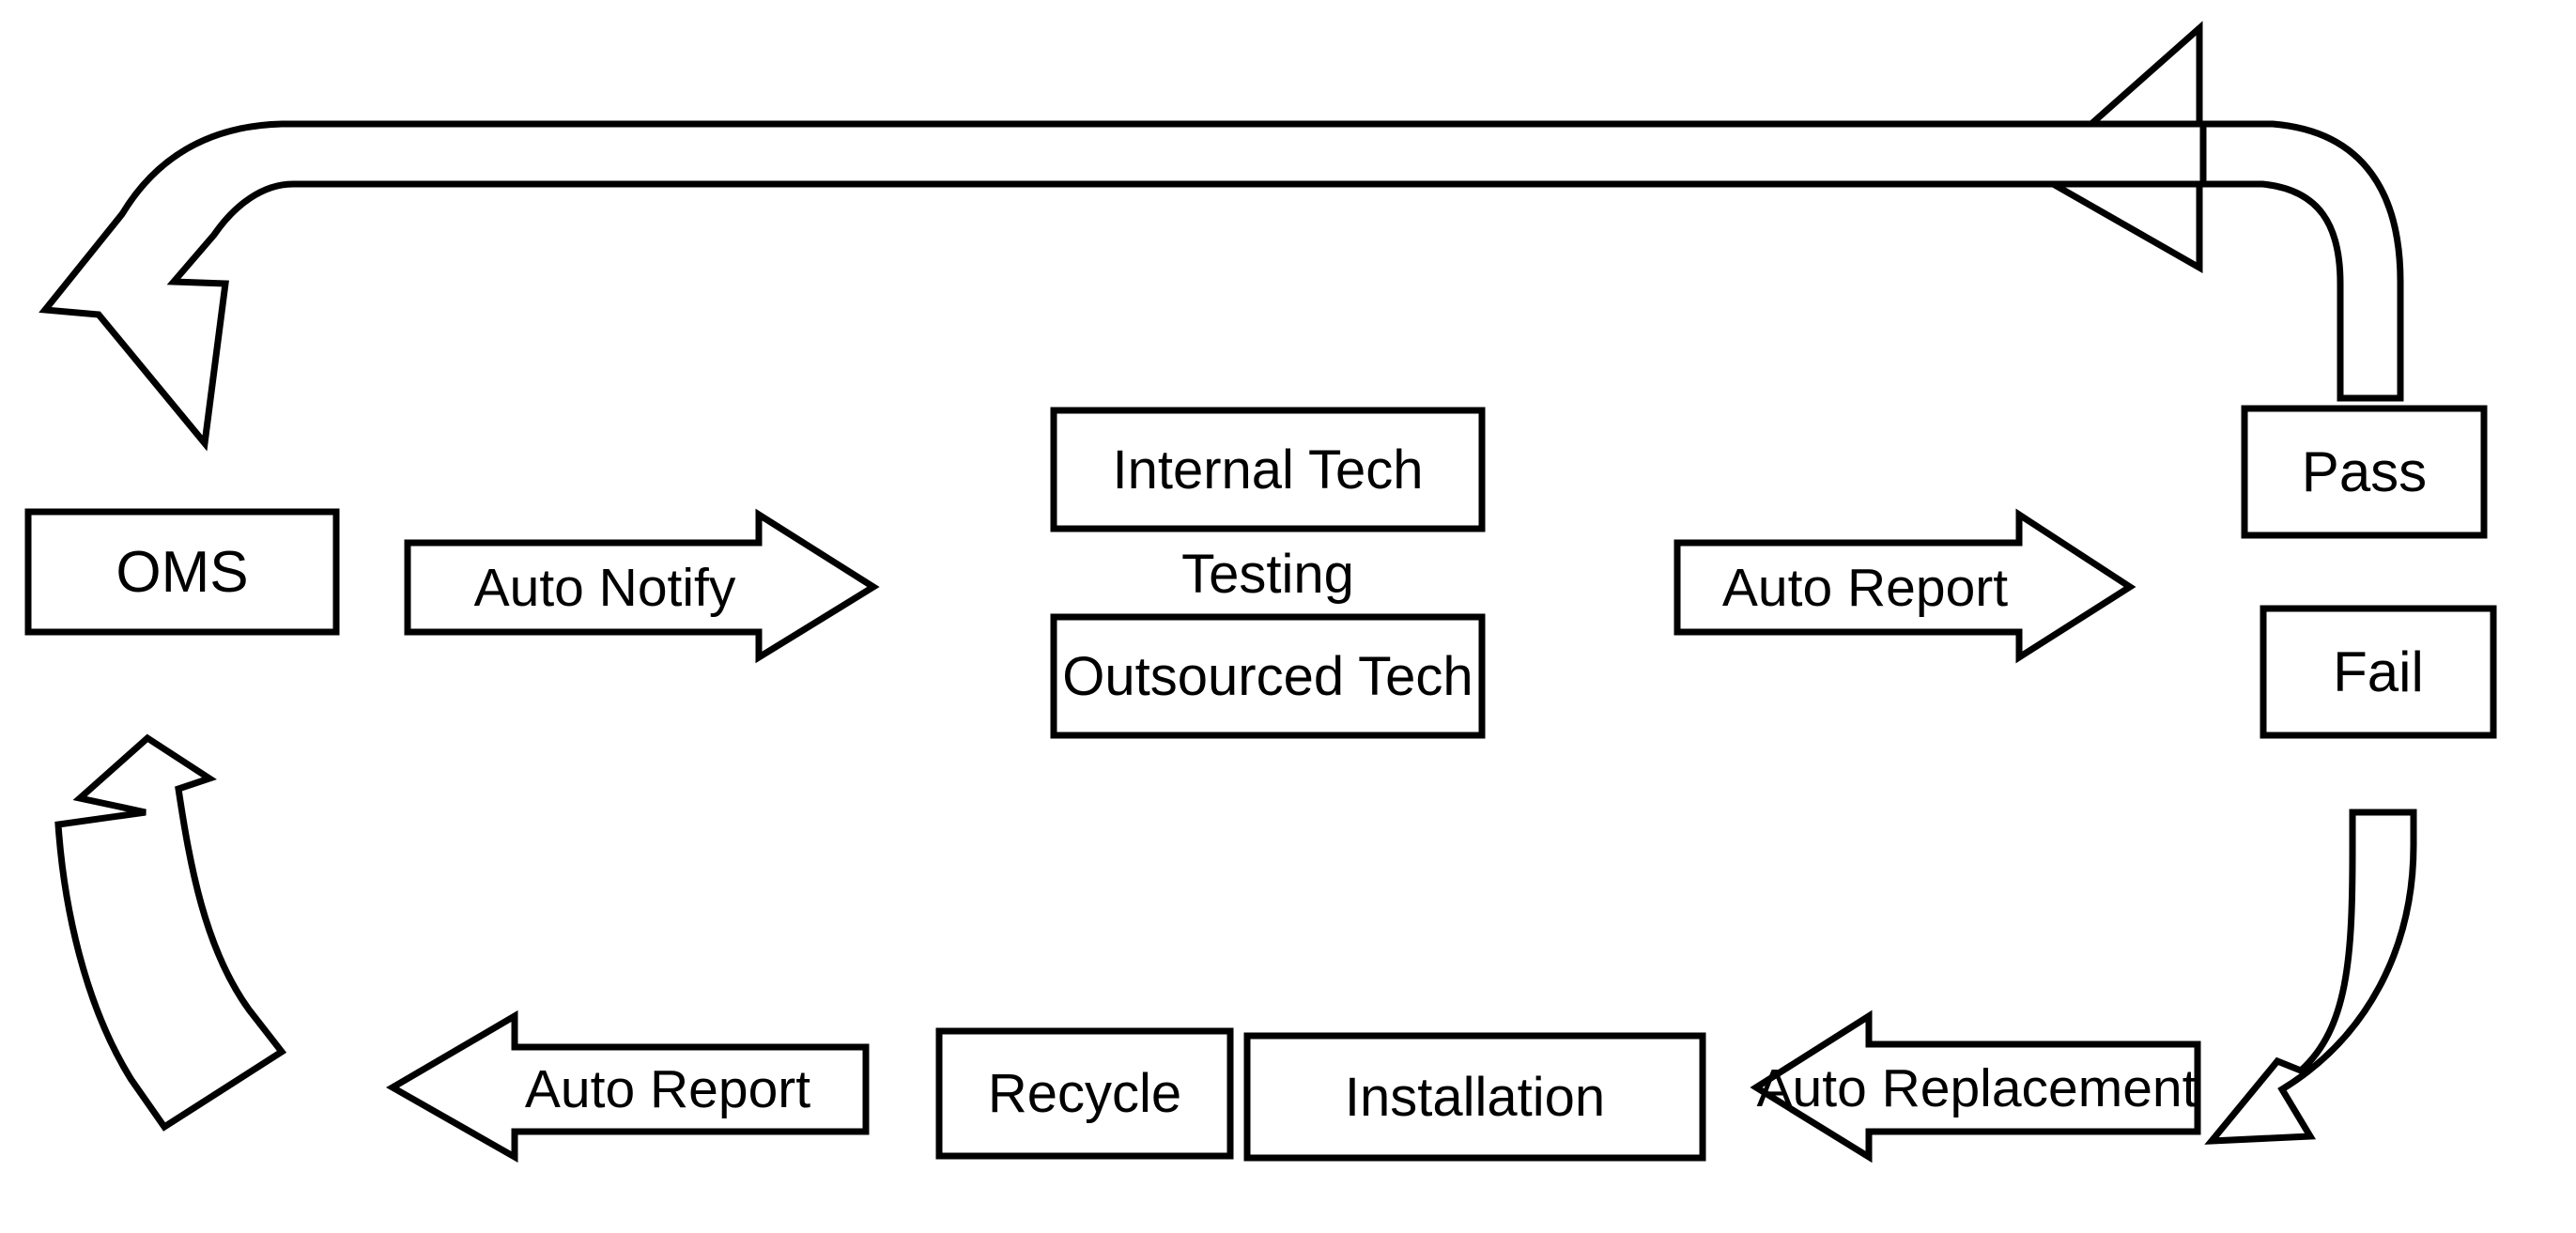 This screenshot has width=2576, height=1233. I want to click on testing-label-wrap: Testing, so click(1268, 574).